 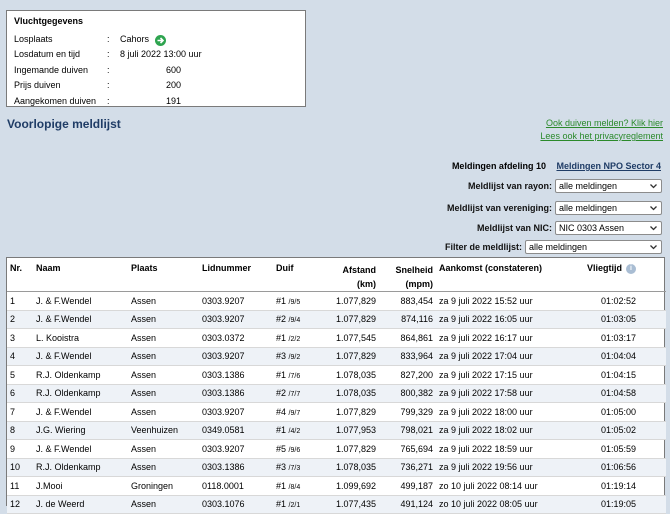 What do you see at coordinates (554, 208) in the screenshot?
I see `filter-vereniging: Meldlijst van vereniging: alle meldingen` at bounding box center [554, 208].